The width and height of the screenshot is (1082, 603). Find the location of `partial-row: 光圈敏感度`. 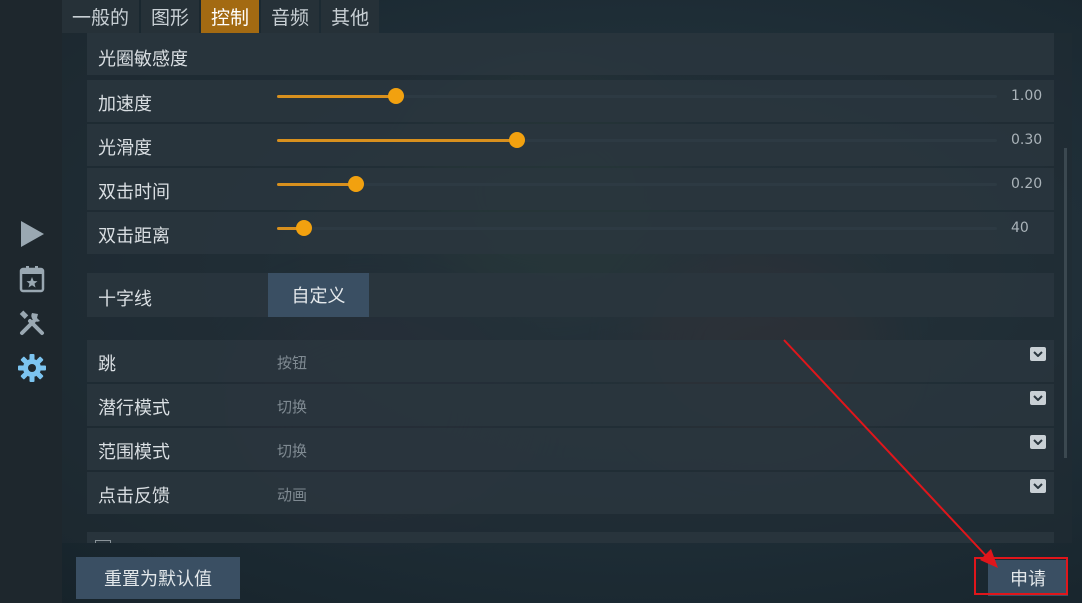

partial-row: 光圈敏感度 is located at coordinates (570, 54).